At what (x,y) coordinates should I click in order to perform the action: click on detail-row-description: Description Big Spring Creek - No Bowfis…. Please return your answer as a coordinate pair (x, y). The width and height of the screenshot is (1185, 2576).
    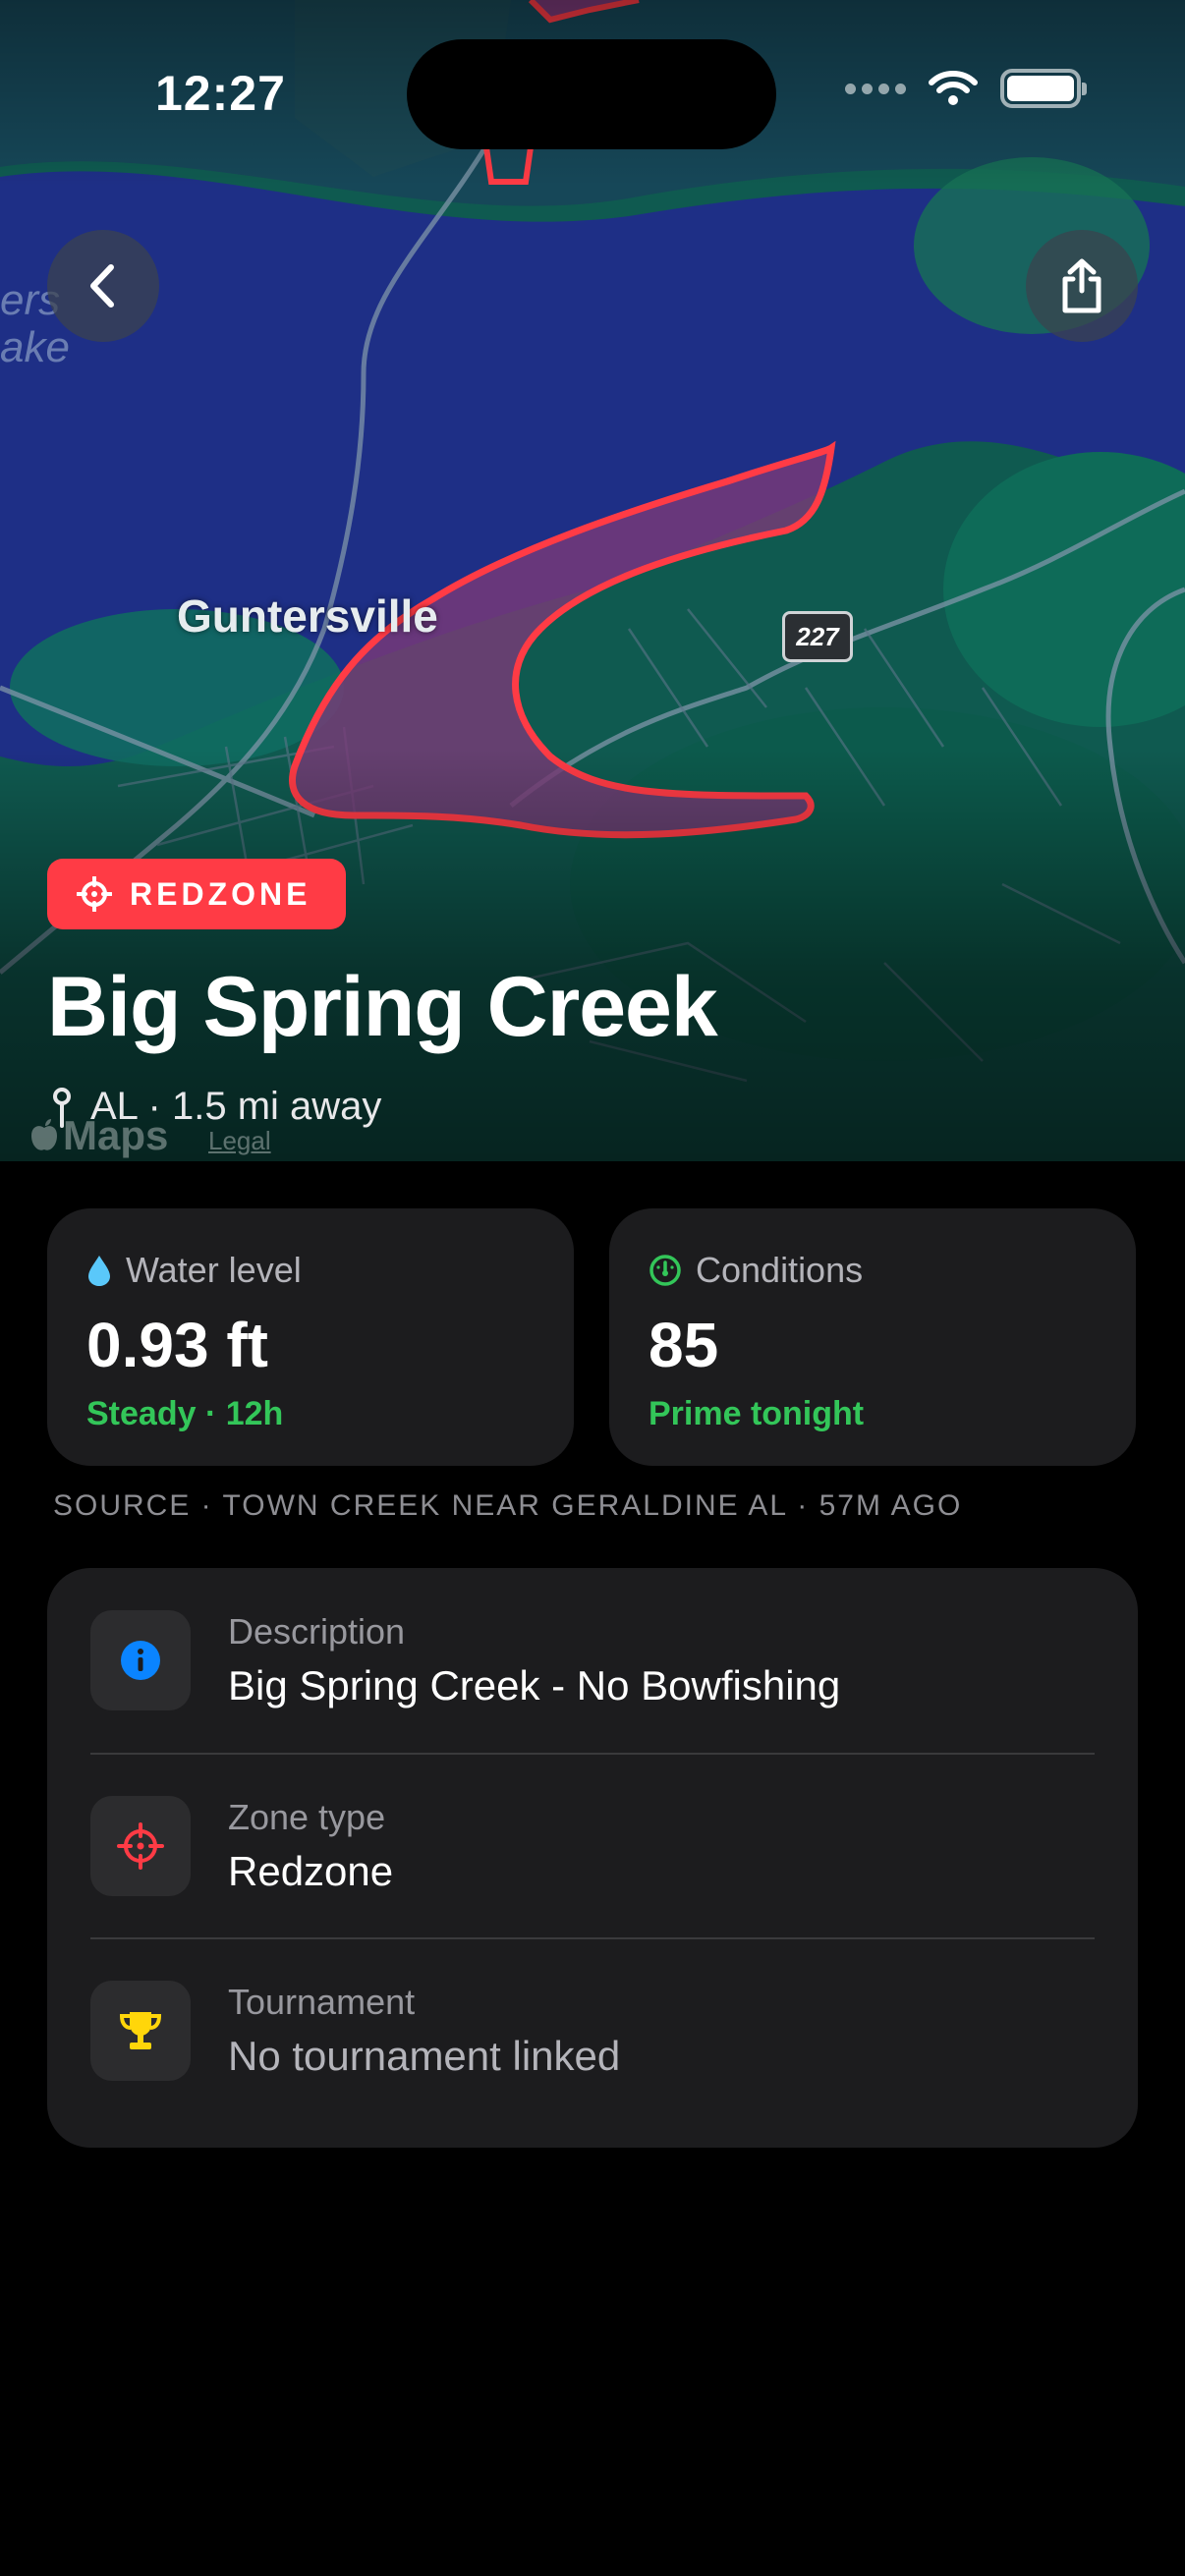
    Looking at the image, I should click on (592, 1660).